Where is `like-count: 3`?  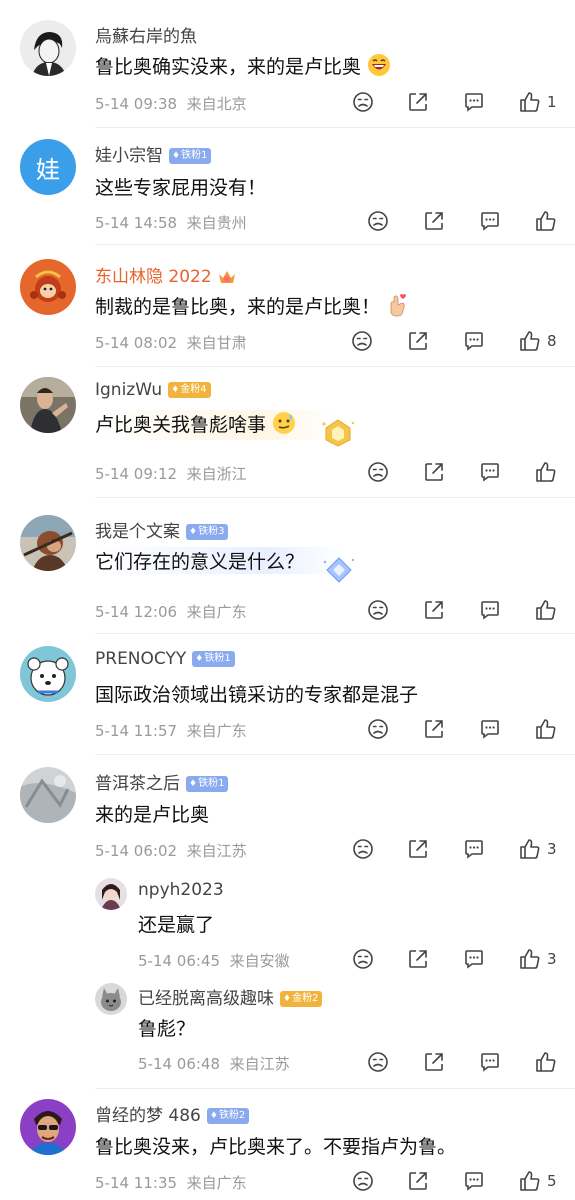 like-count: 3 is located at coordinates (552, 849).